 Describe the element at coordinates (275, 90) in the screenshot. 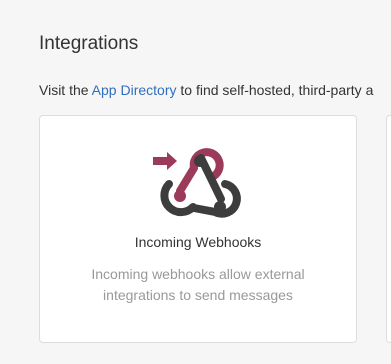

I see `intro-suffix: to find self-hosted, third-party a` at that location.